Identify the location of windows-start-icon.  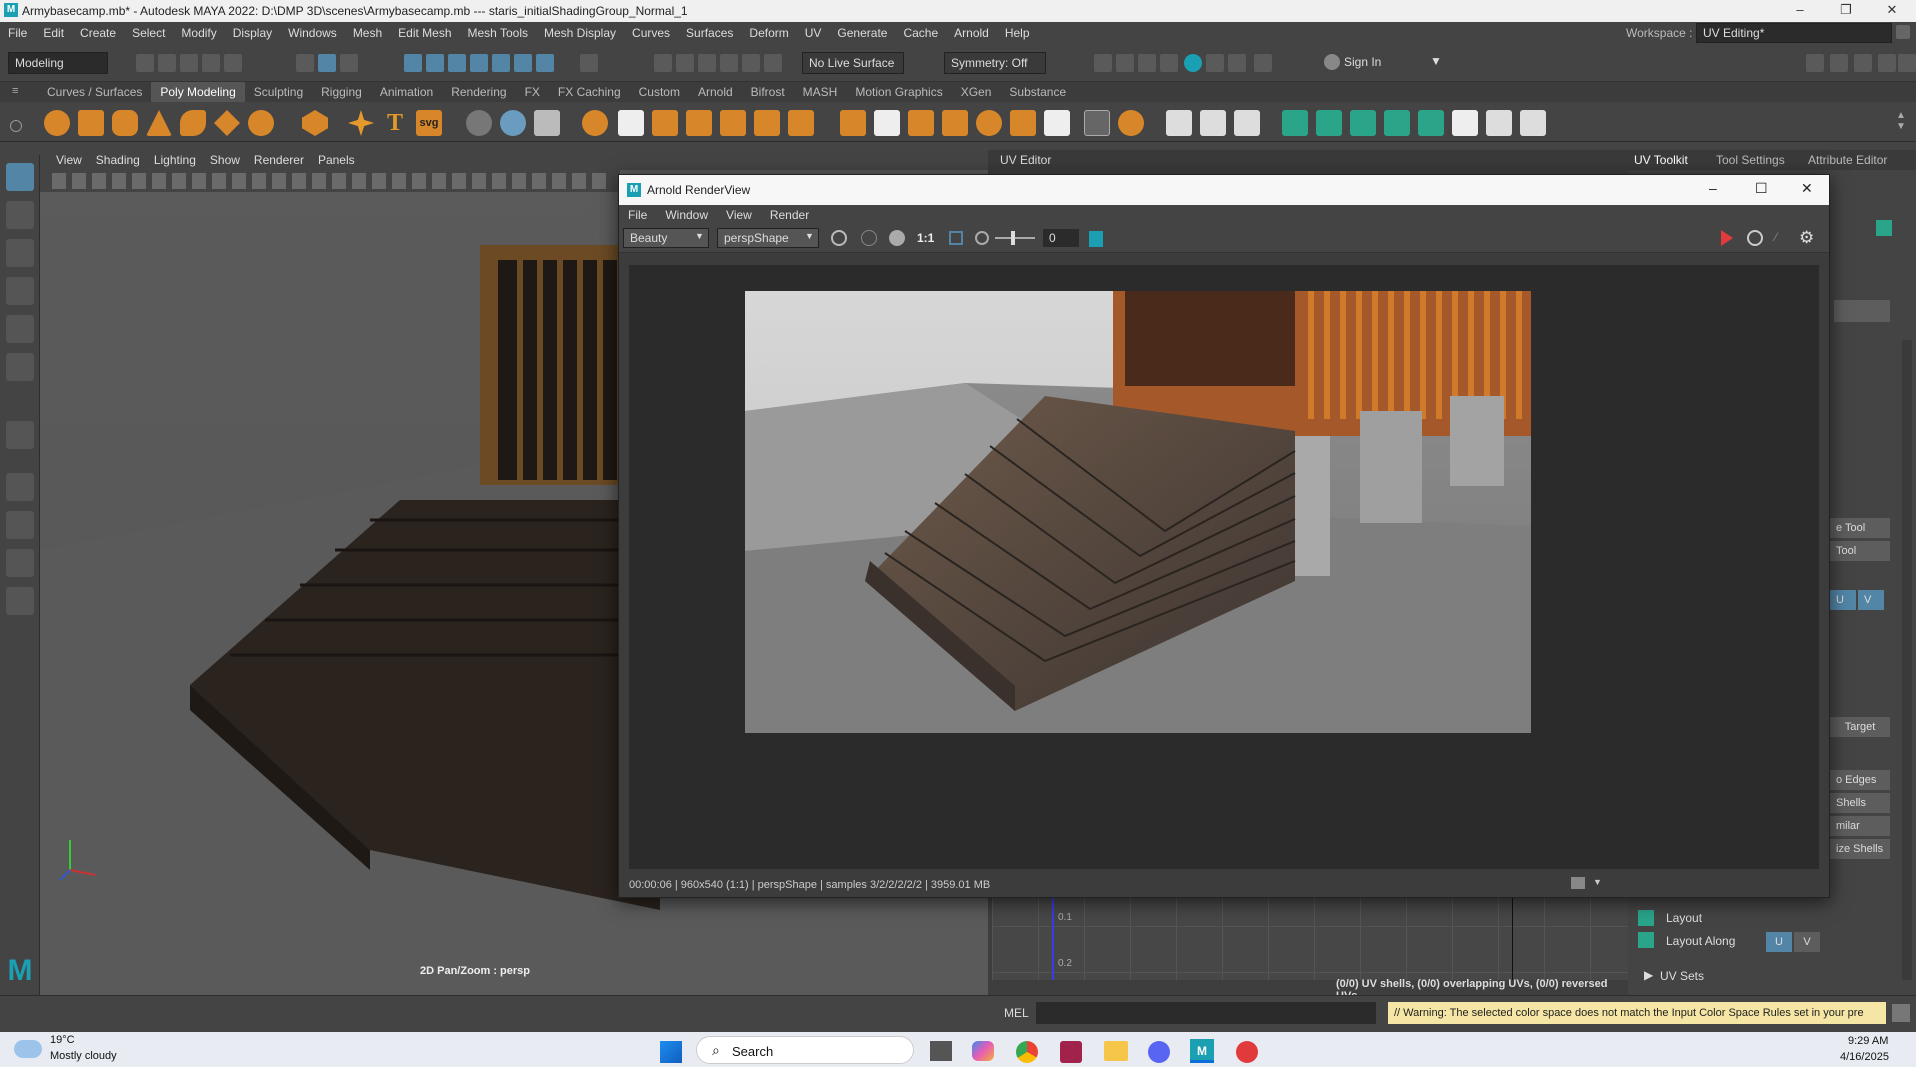
(671, 1052).